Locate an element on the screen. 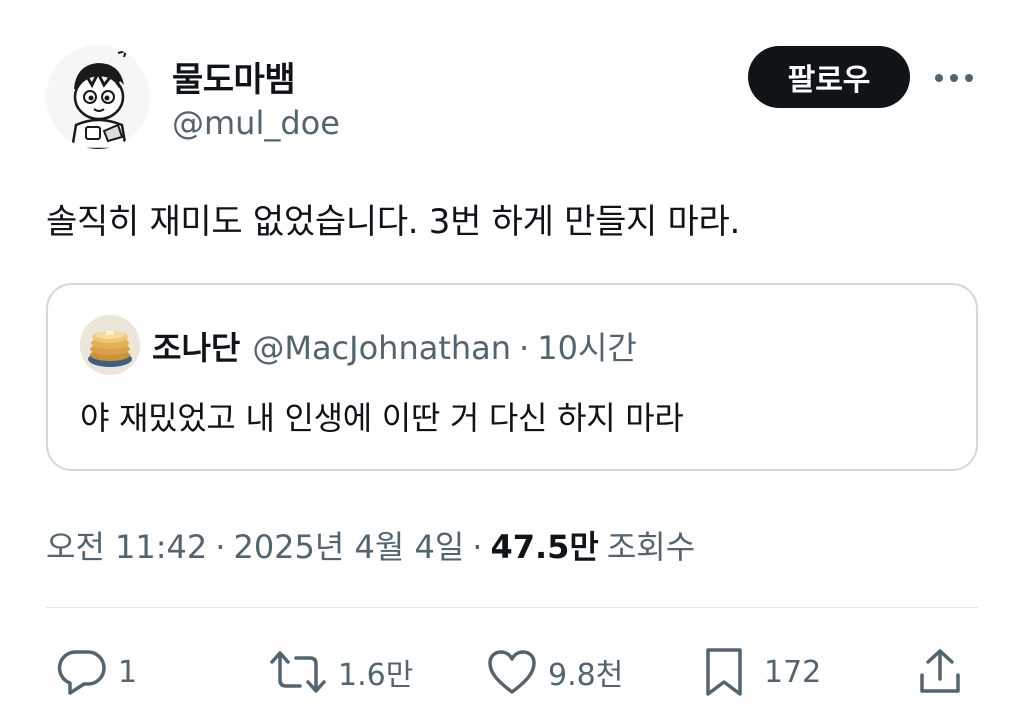 This screenshot has height=722, width=1024. share-icon is located at coordinates (940, 671).